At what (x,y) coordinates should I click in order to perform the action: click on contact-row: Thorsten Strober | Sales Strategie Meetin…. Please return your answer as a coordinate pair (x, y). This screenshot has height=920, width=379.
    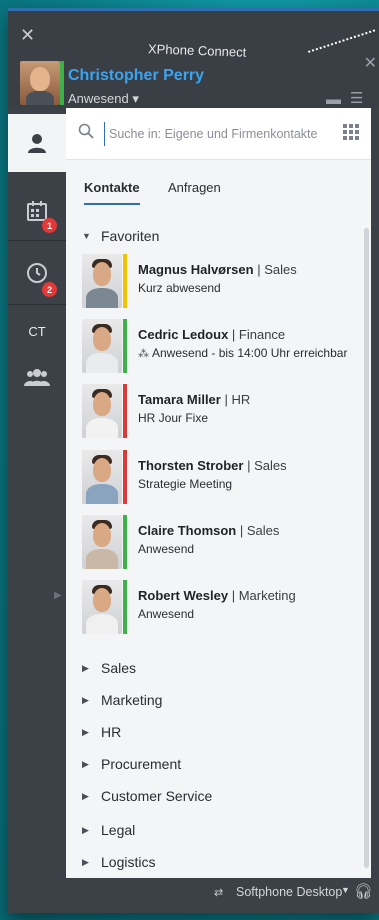
    Looking at the image, I should click on (222, 478).